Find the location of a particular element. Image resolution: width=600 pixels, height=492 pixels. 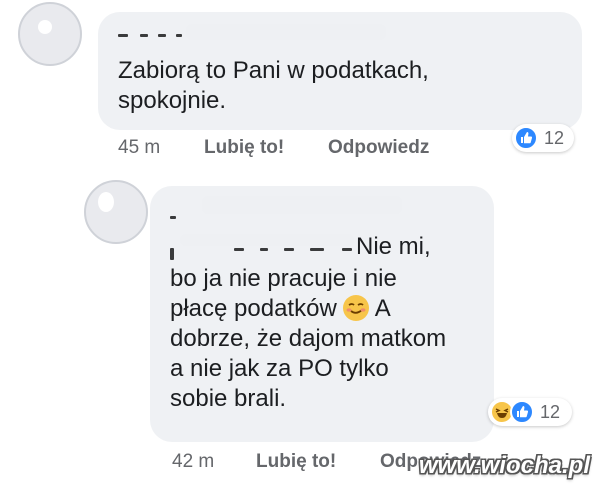

smirk-emoji-icon is located at coordinates (356, 308).